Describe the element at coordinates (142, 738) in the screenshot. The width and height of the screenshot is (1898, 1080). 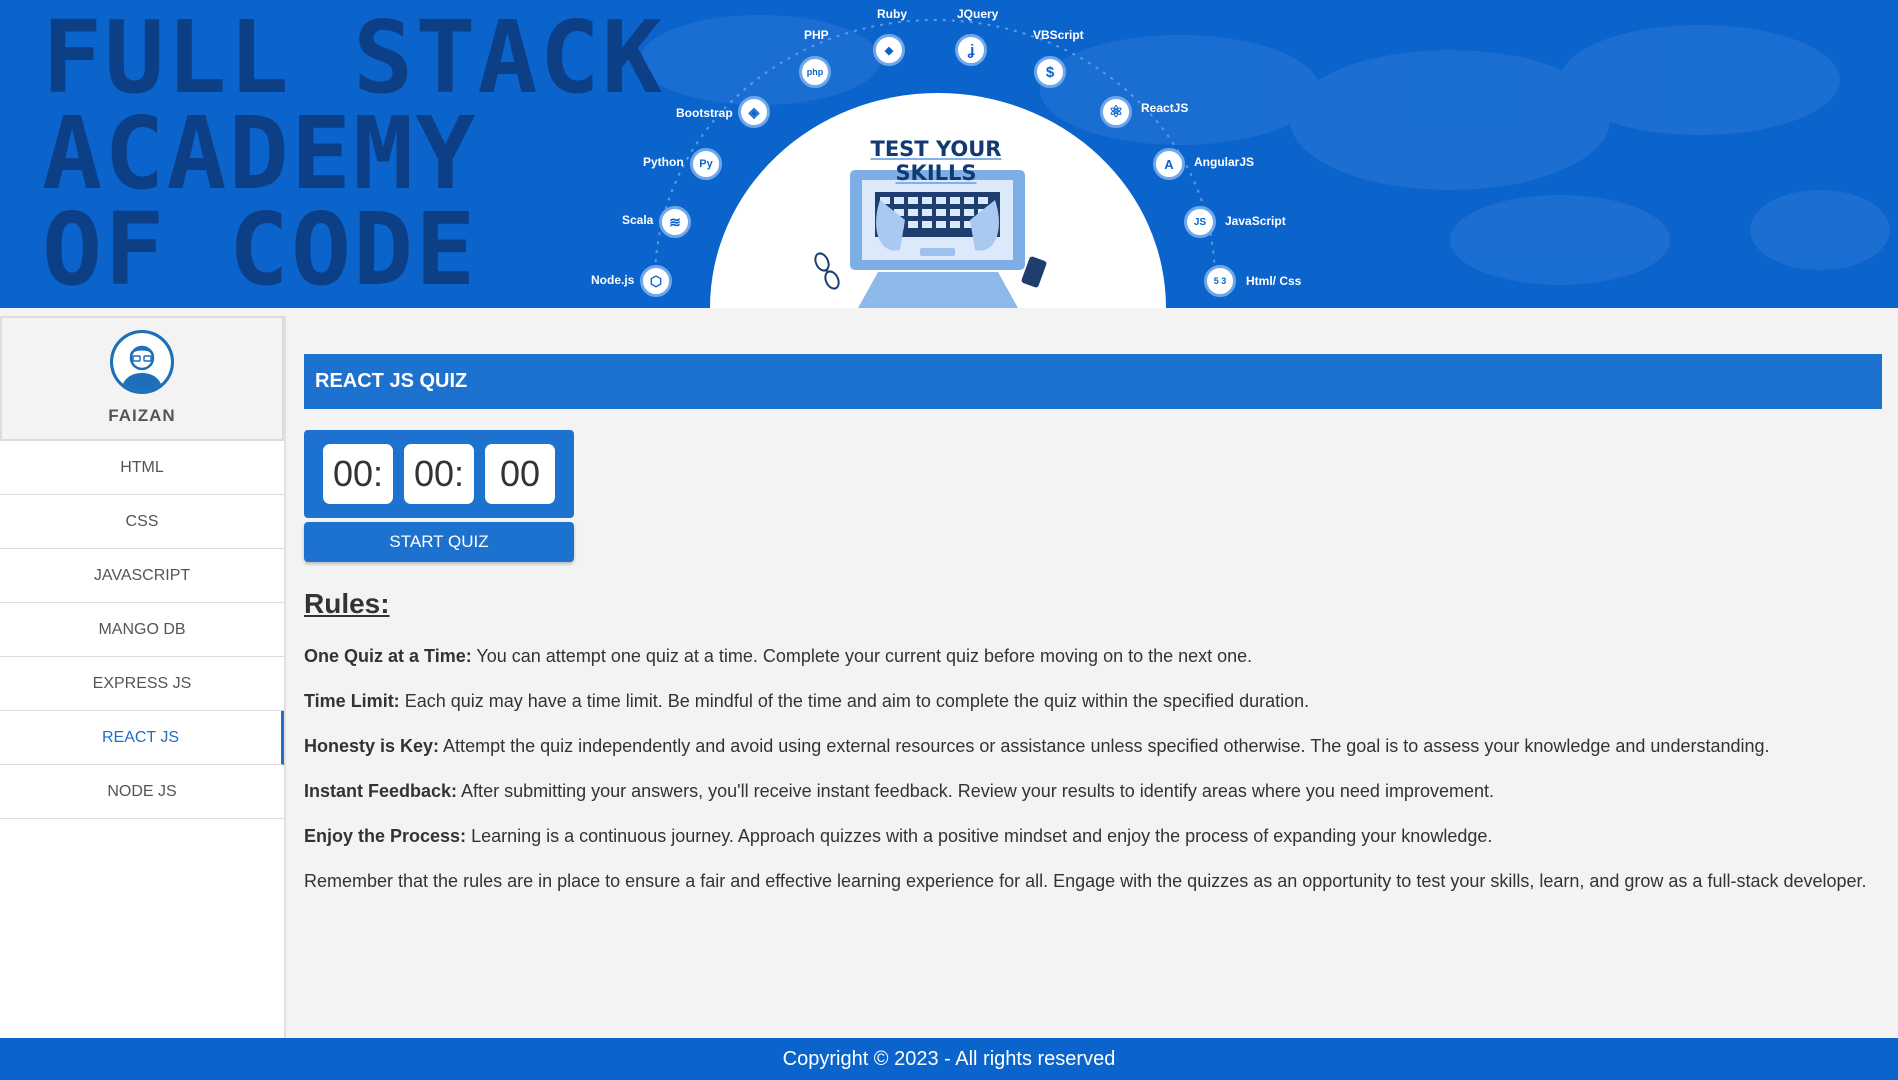
I see `sidebar-item-react-js: REACT JS` at that location.